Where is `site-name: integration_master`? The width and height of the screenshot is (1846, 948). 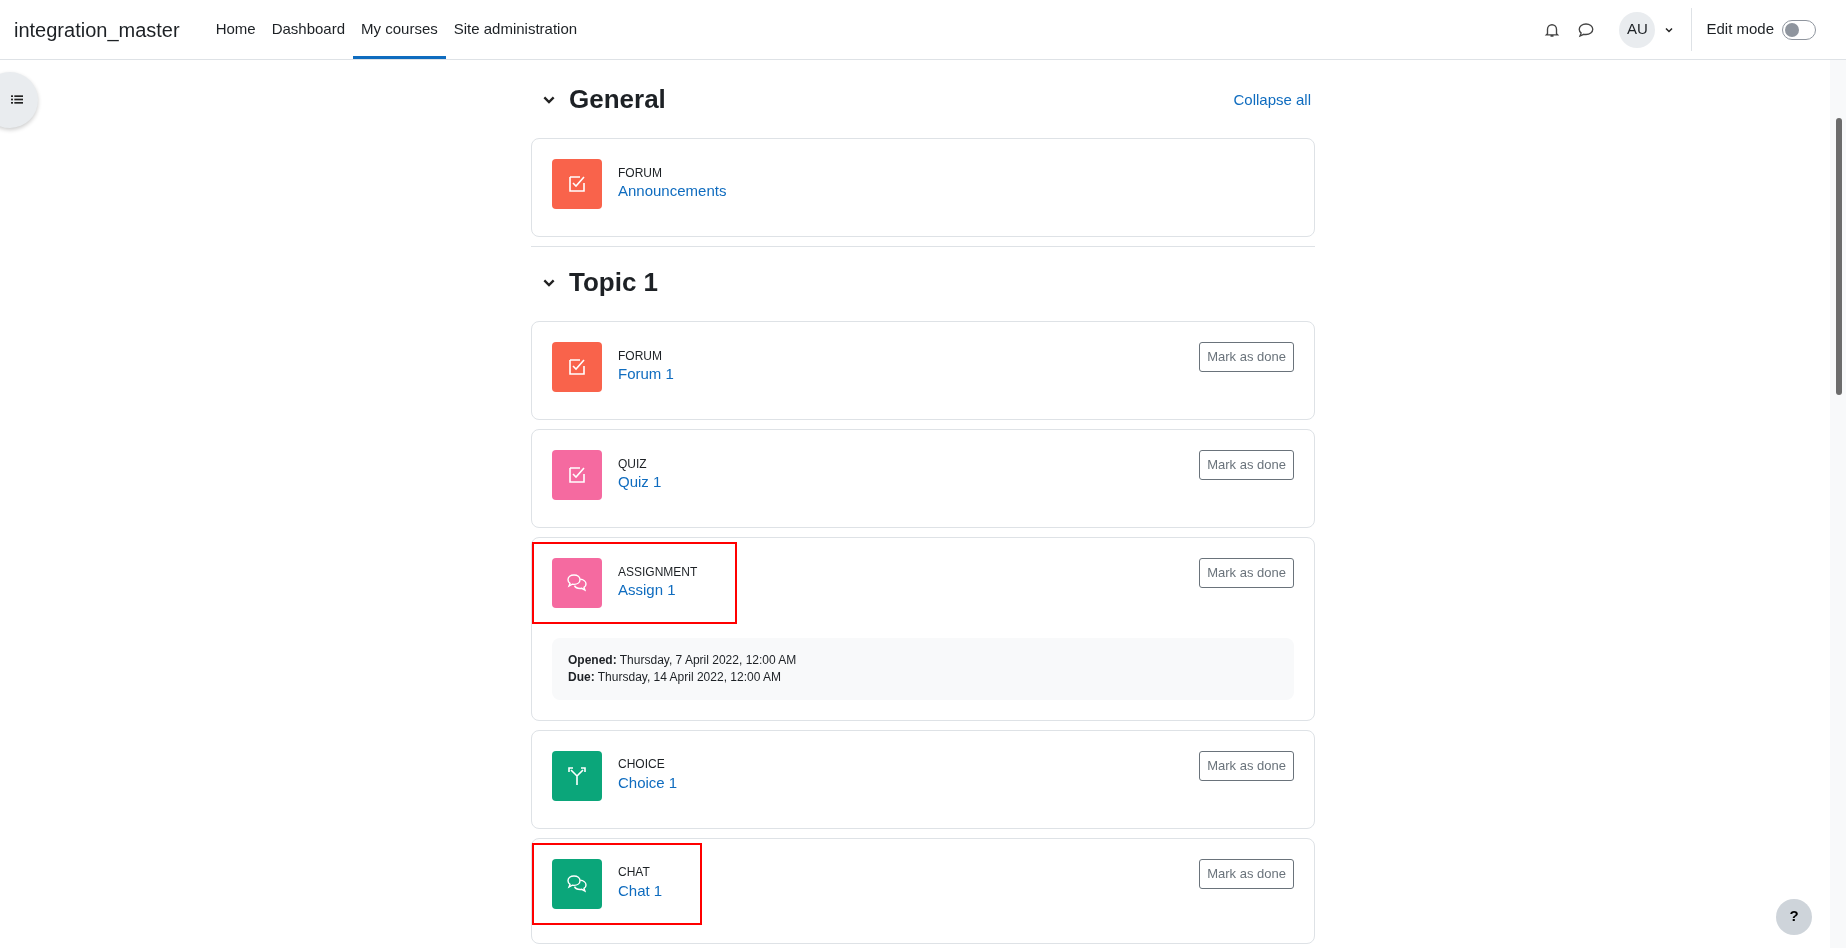 site-name: integration_master is located at coordinates (97, 29).